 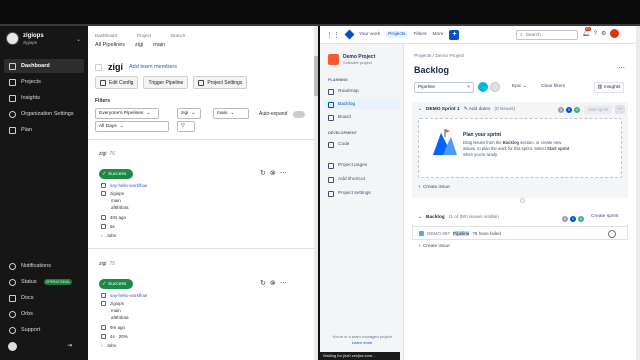 I want to click on filters-label: Filters, so click(x=103, y=101).